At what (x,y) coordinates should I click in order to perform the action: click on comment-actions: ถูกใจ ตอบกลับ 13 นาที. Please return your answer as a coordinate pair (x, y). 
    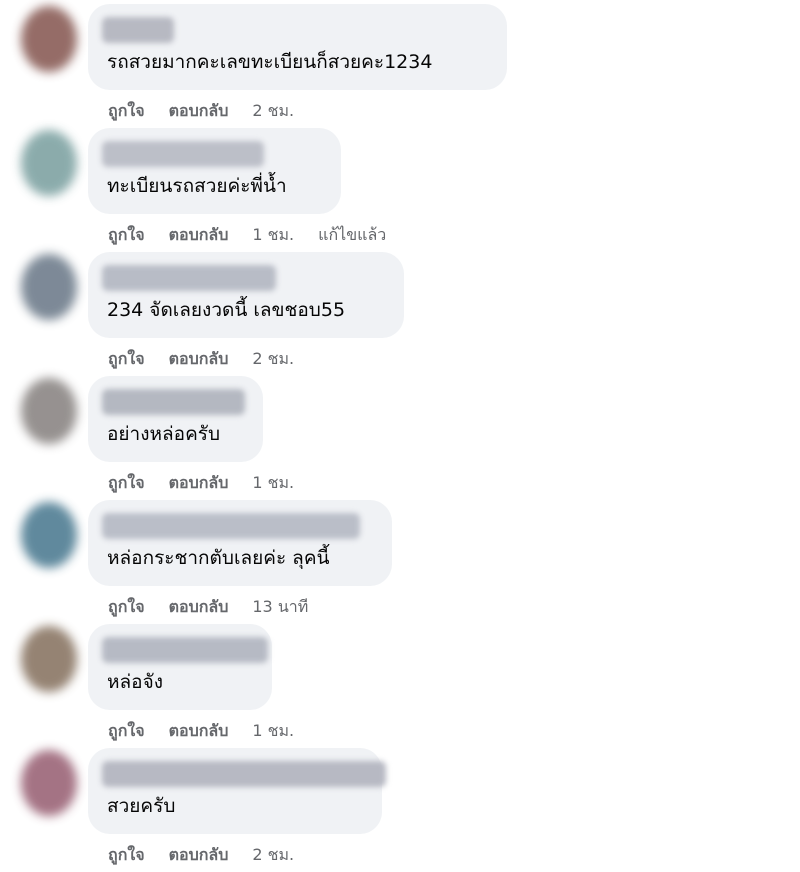
    Looking at the image, I should click on (220, 607).